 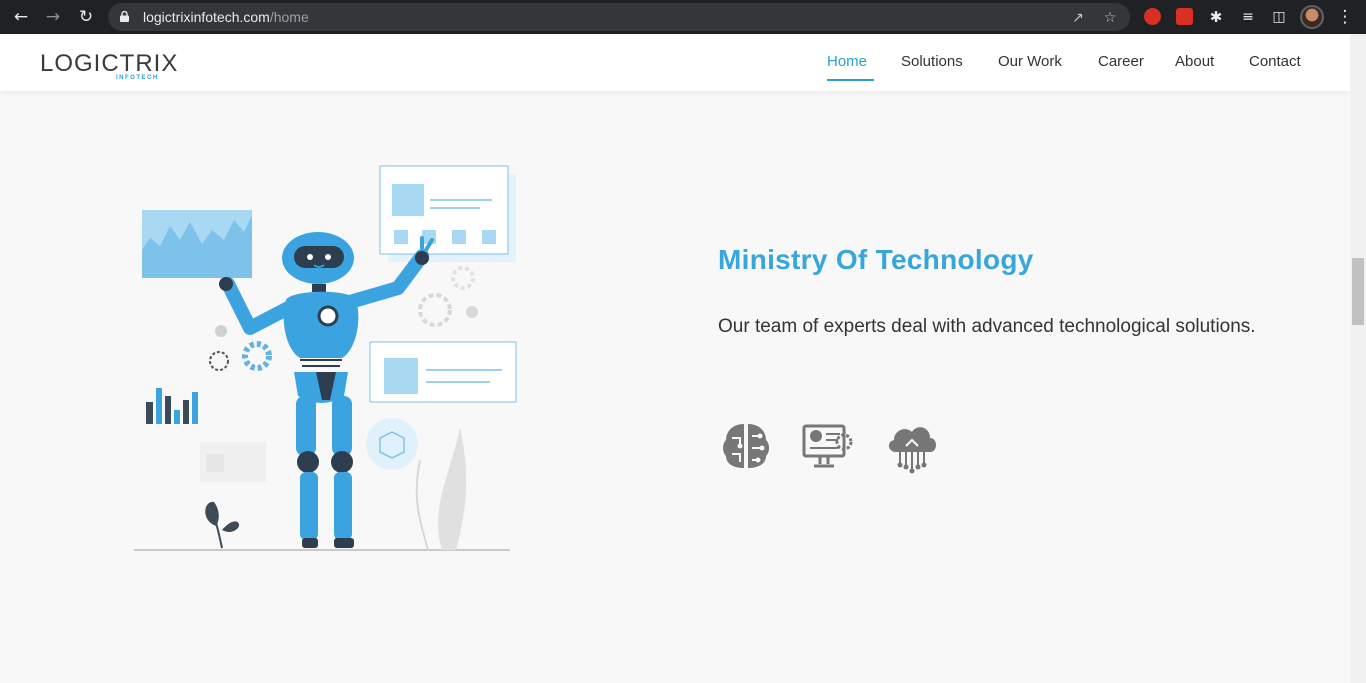 What do you see at coordinates (1358, 358) in the screenshot?
I see `page-scrollbar` at bounding box center [1358, 358].